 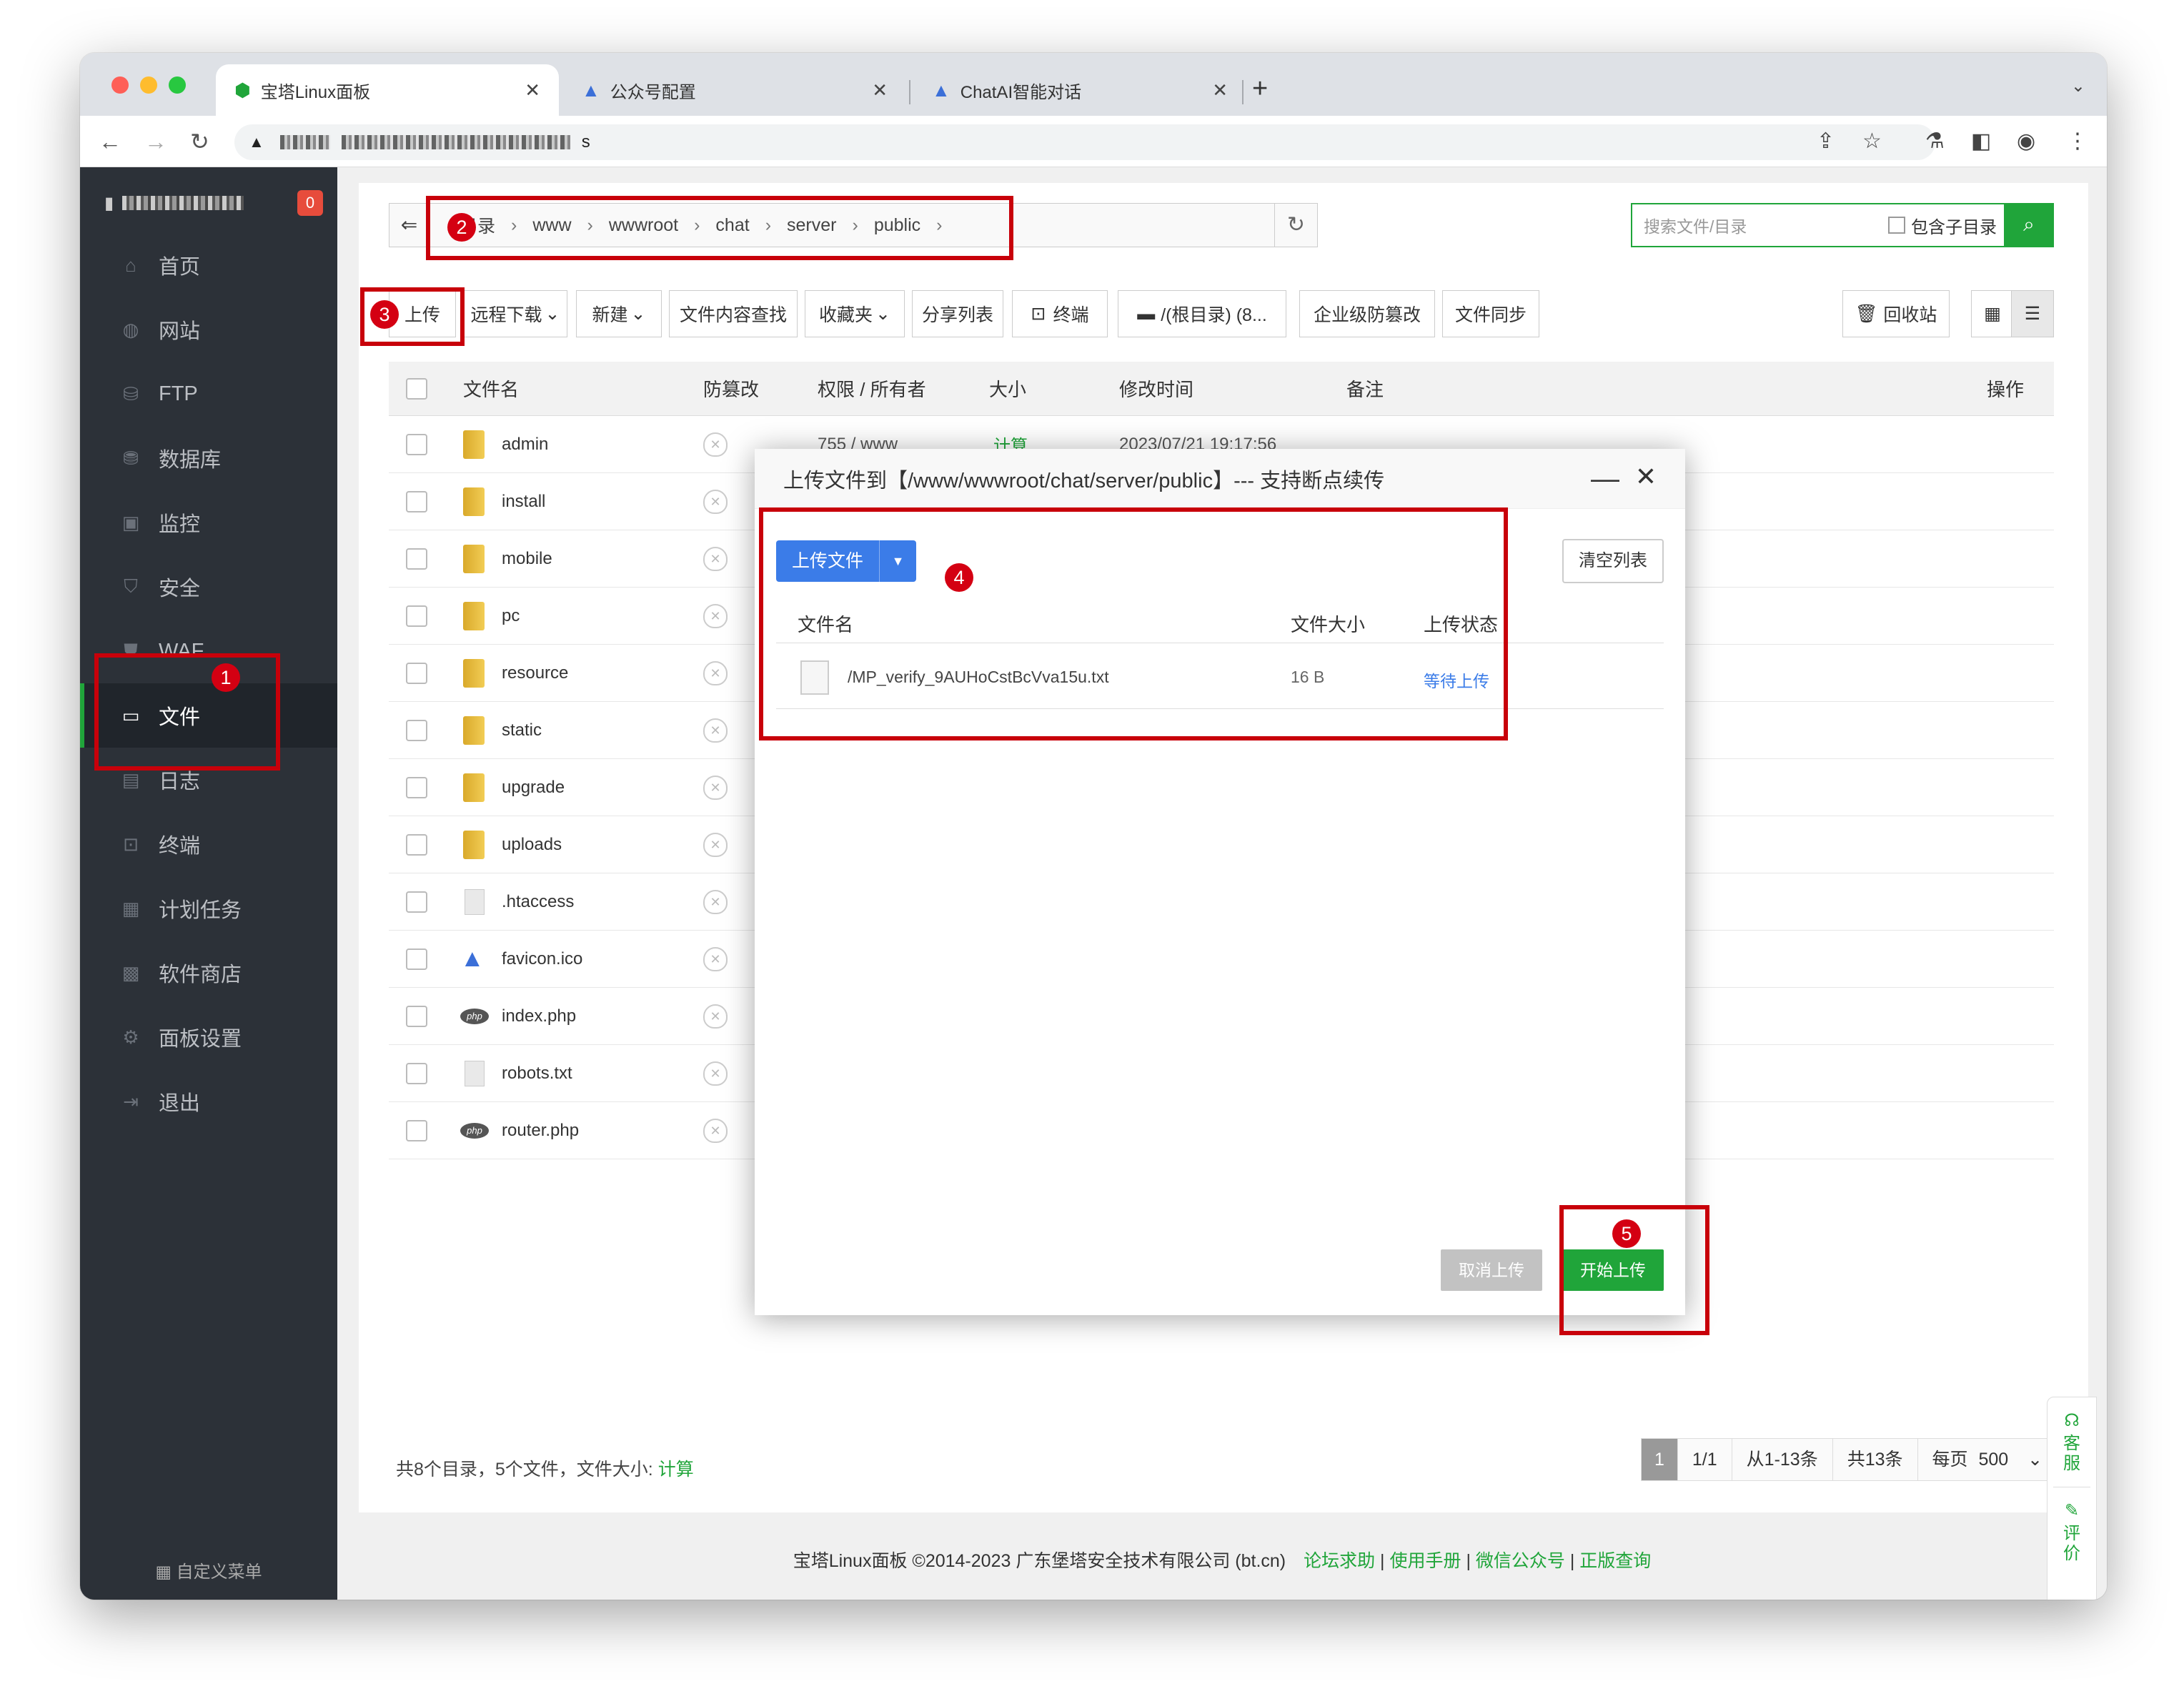 I want to click on tamper-proof-button: 企业级防篡改, so click(x=1367, y=313).